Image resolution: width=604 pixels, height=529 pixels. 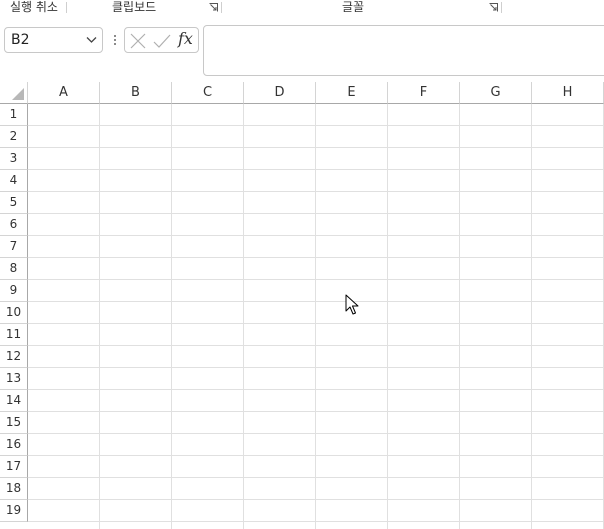 What do you see at coordinates (493, 7) in the screenshot?
I see `font-launcher-icon` at bounding box center [493, 7].